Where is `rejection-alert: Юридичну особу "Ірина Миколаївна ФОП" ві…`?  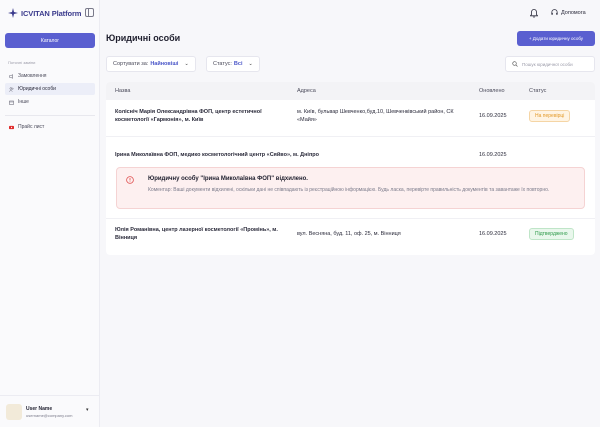 rejection-alert: Юридичну особу "Ірина Миколаївна ФОП" ві… is located at coordinates (350, 188).